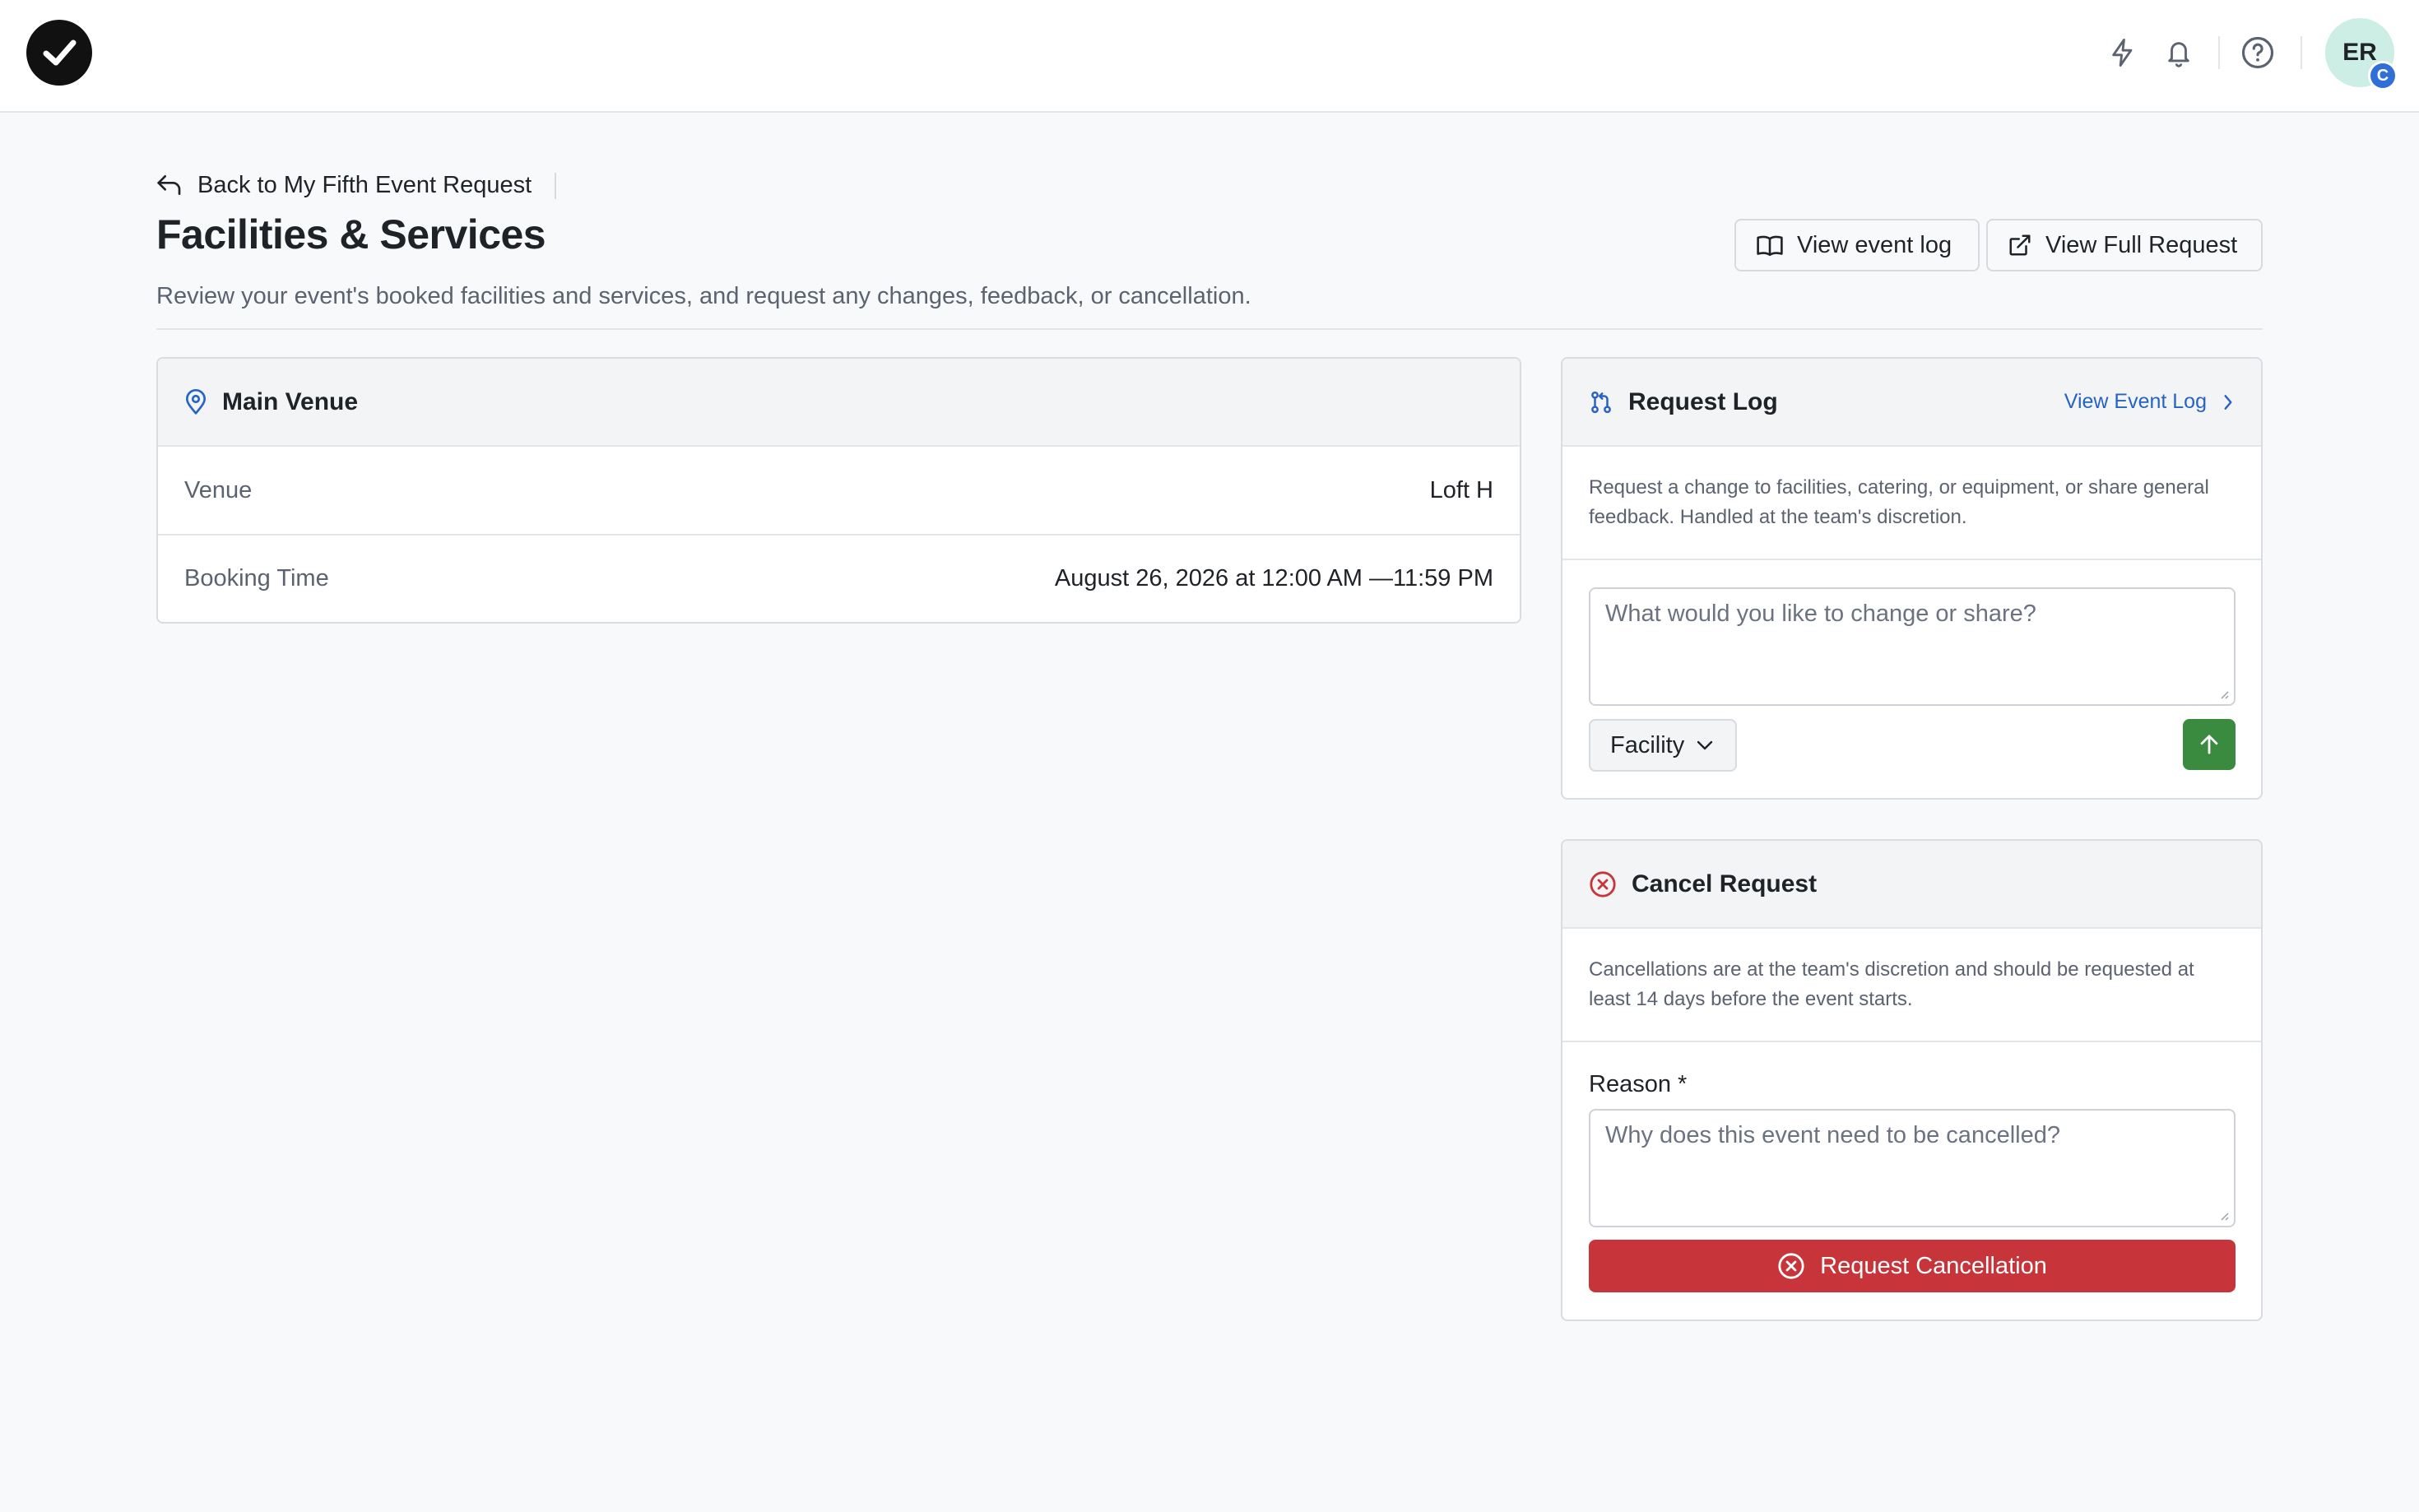  I want to click on view-event-log-link-label: View Event Log, so click(2135, 401).